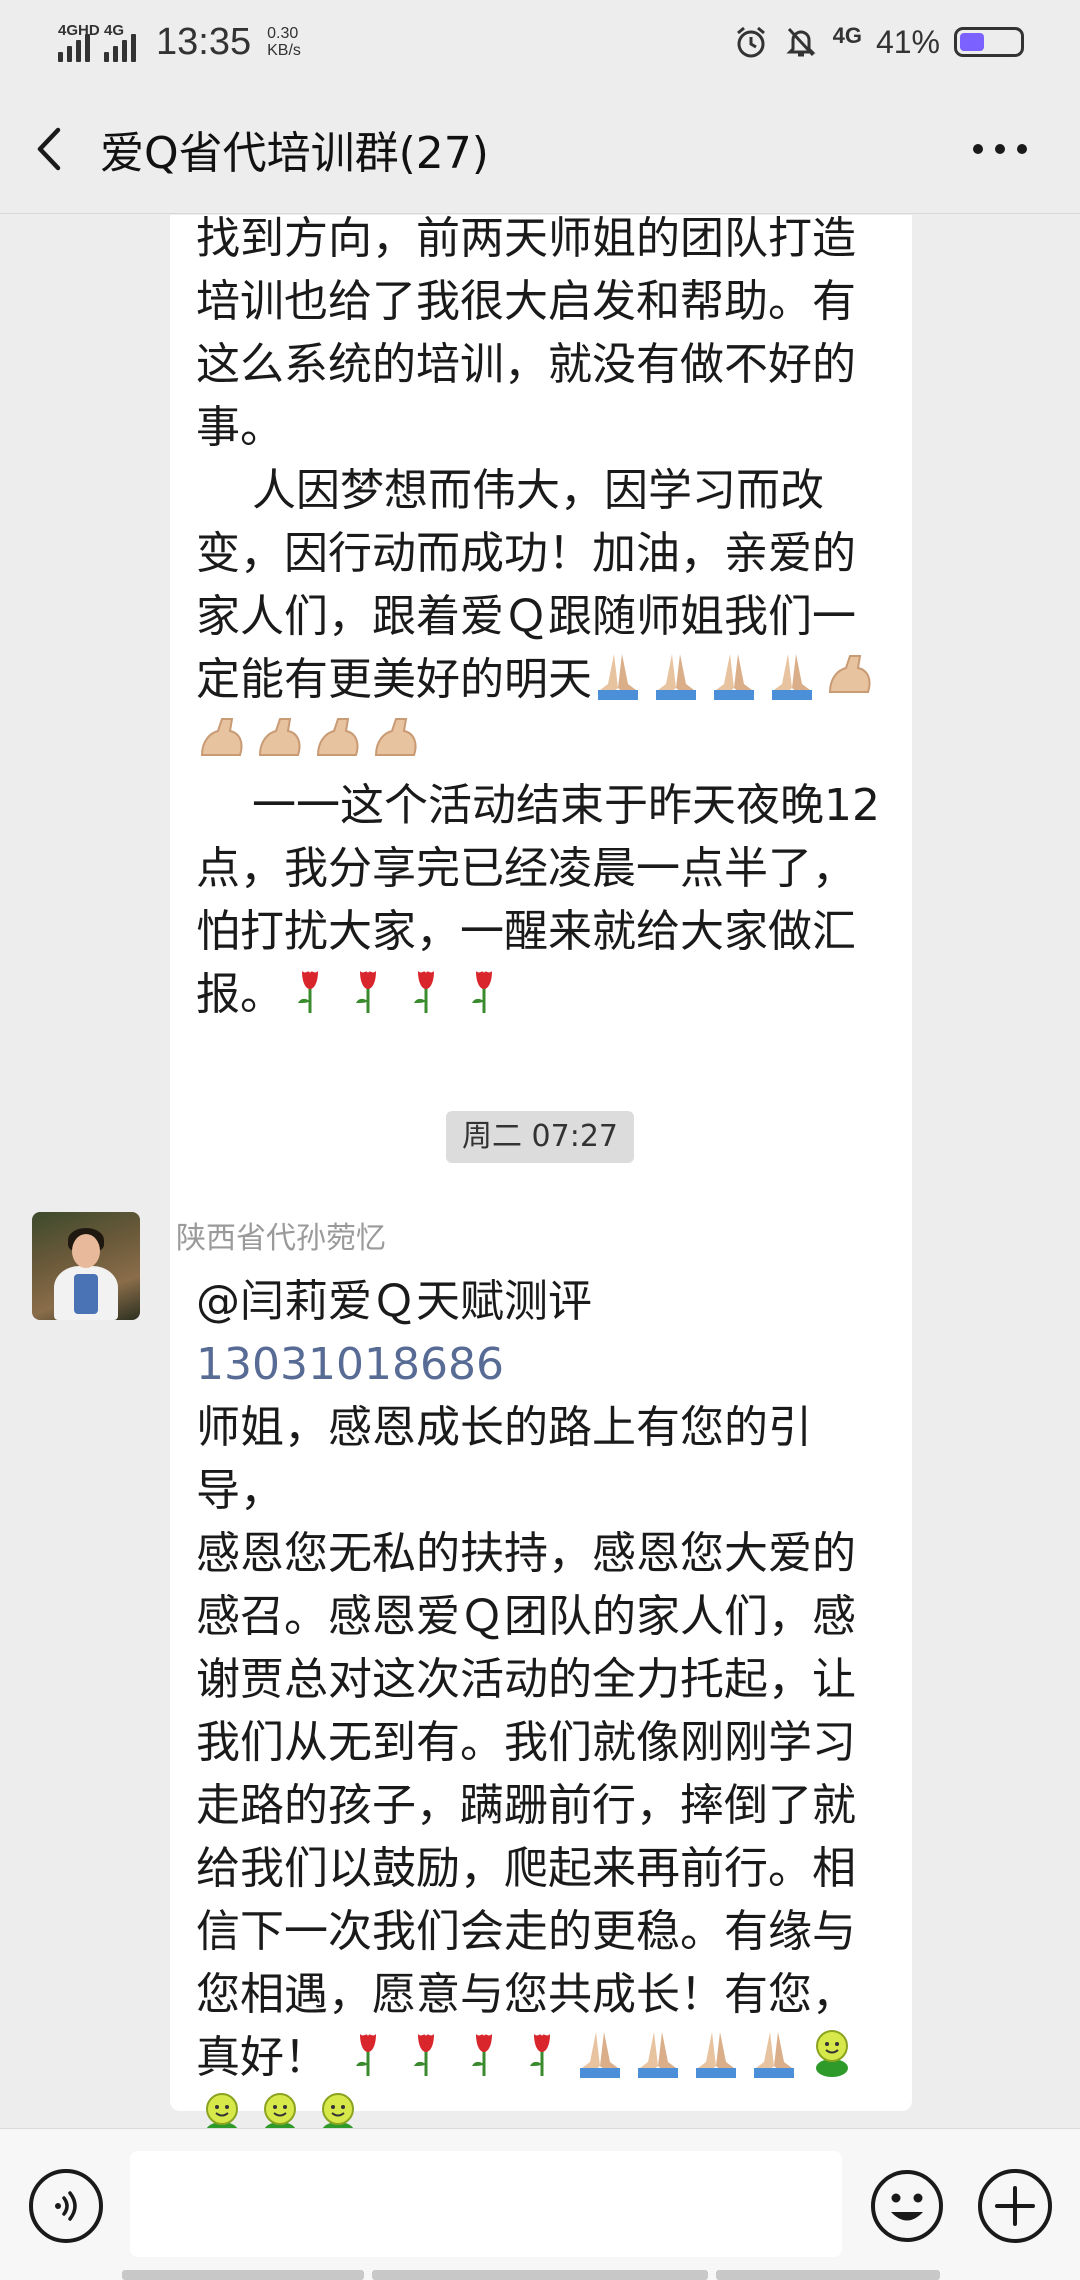 Image resolution: width=1080 pixels, height=2280 pixels. I want to click on message-line: 怕打扰大家，一醒来就给大家做汇, so click(526, 931).